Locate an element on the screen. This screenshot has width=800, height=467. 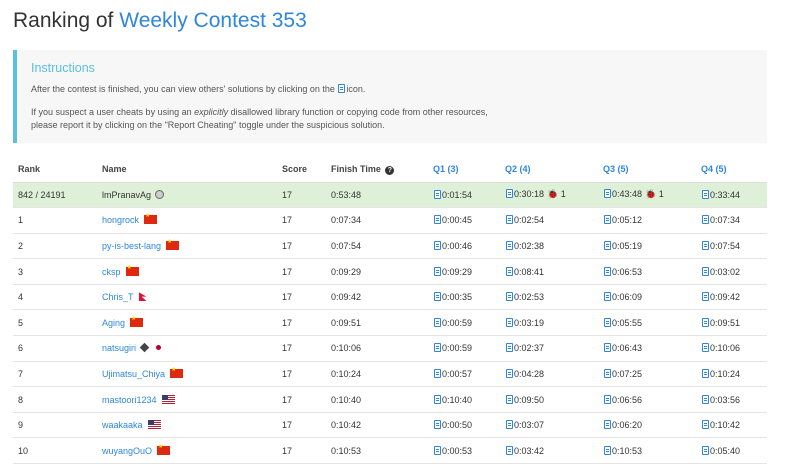
circle-badge-icon is located at coordinates (160, 194).